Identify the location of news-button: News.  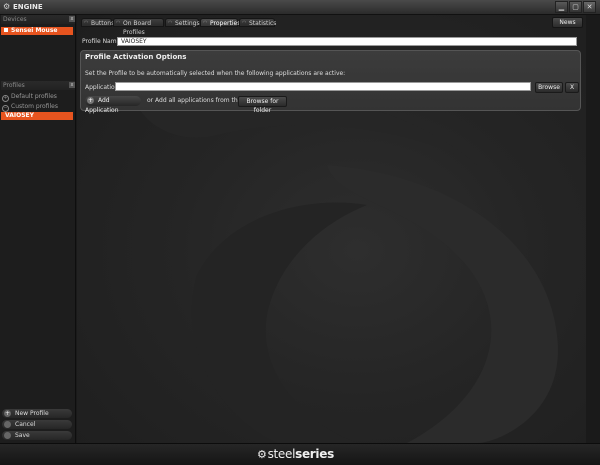
(567, 22).